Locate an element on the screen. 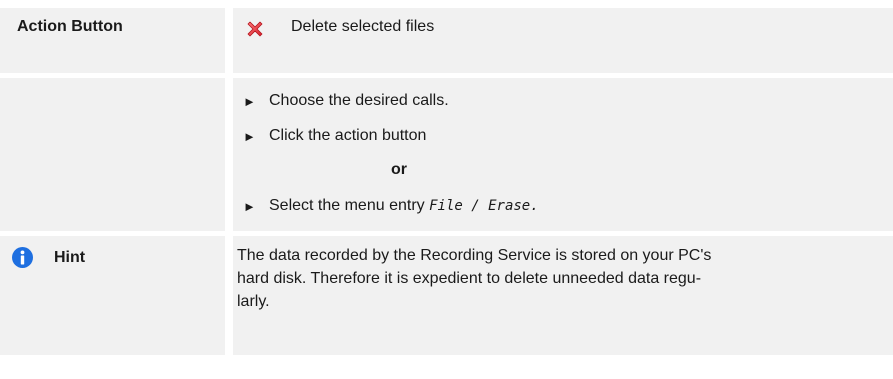 This screenshot has height=379, width=893. action-button-cell: Delete selected files is located at coordinates (563, 40).